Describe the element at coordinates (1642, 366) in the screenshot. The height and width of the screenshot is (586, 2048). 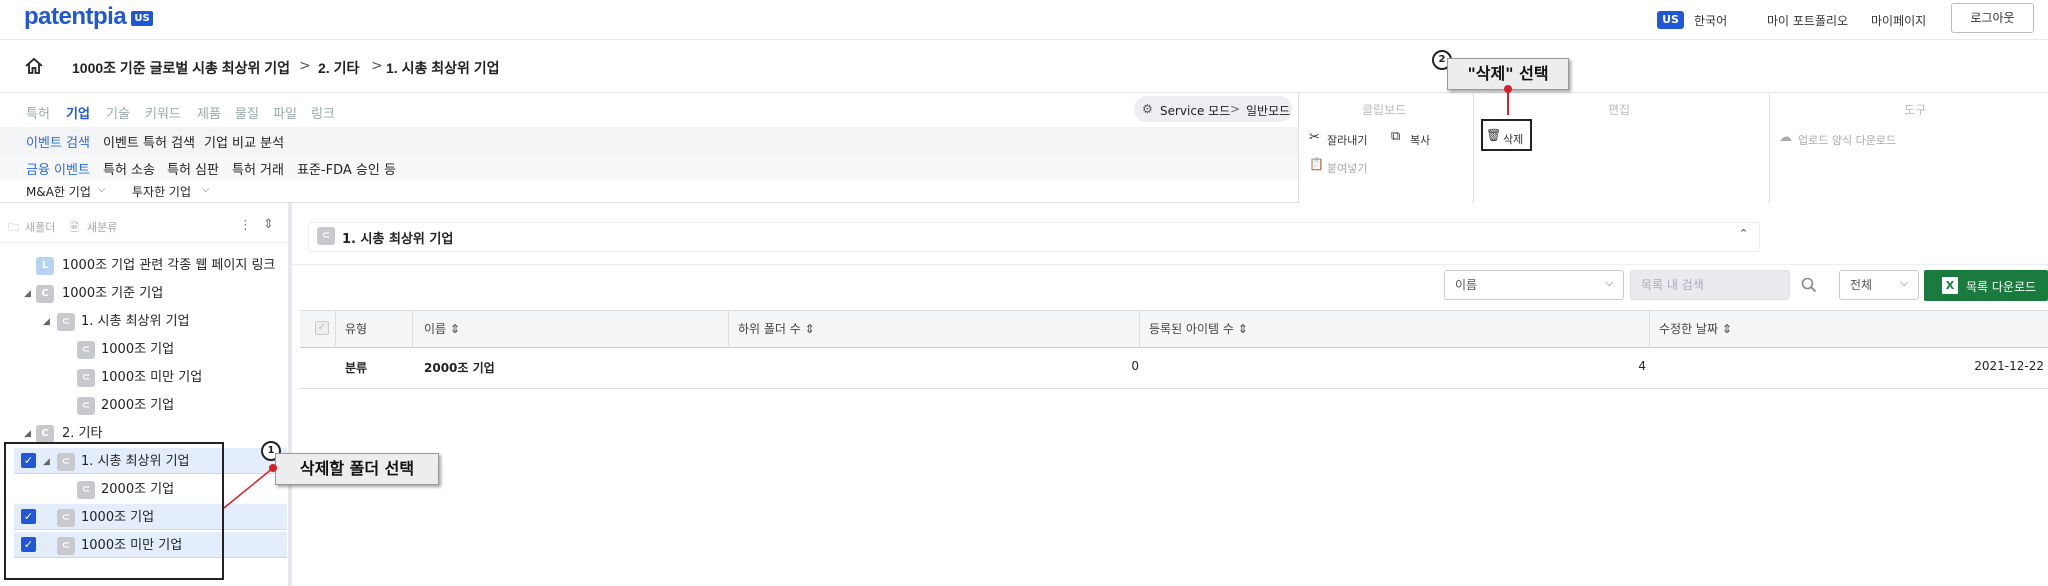
I see `cell-items: 4` at that location.